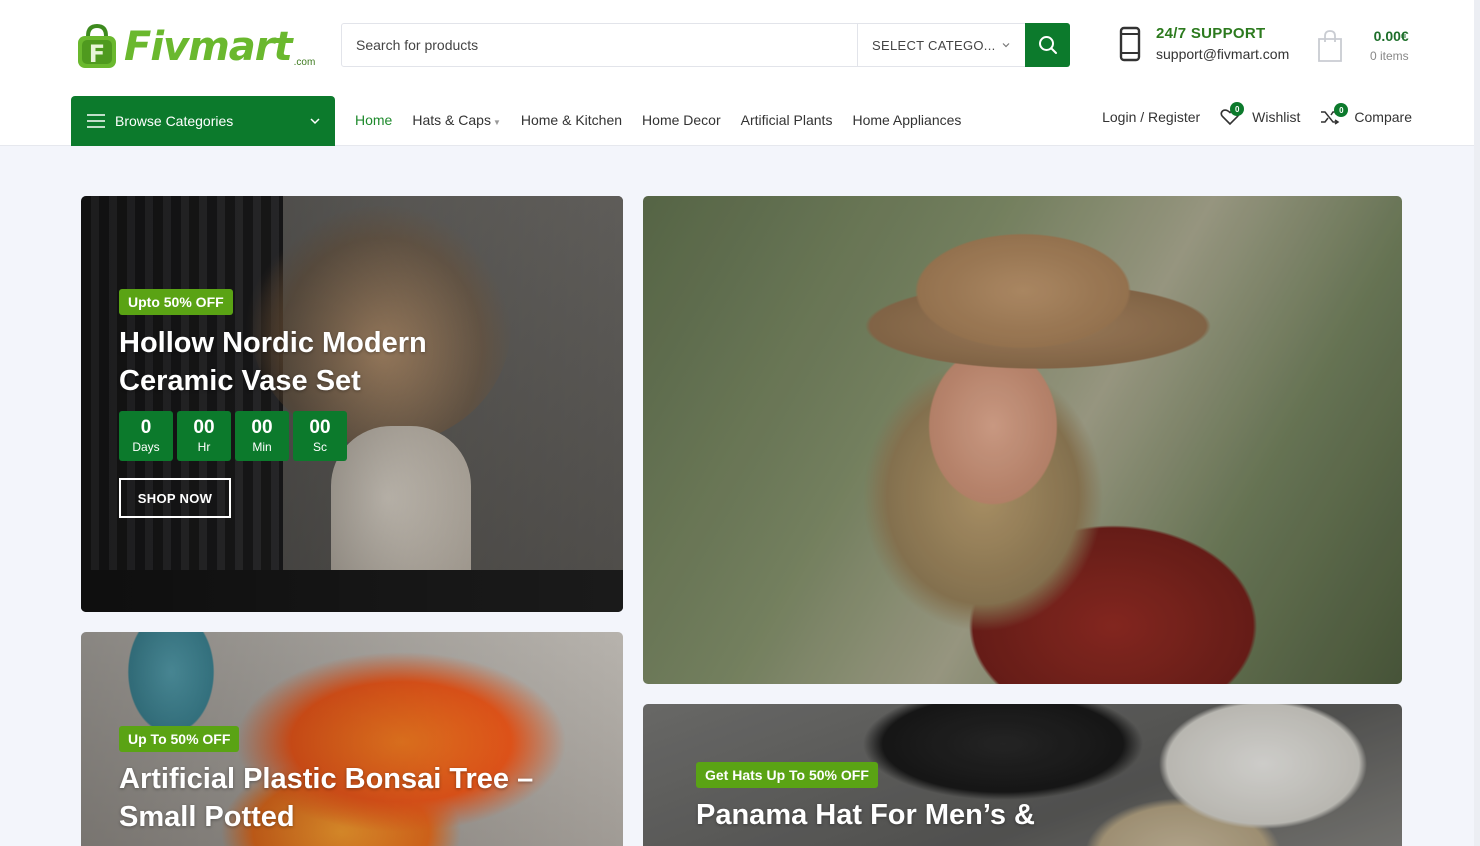 Image resolution: width=1480 pixels, height=846 pixels. I want to click on countdown-unit: Sc, so click(319, 447).